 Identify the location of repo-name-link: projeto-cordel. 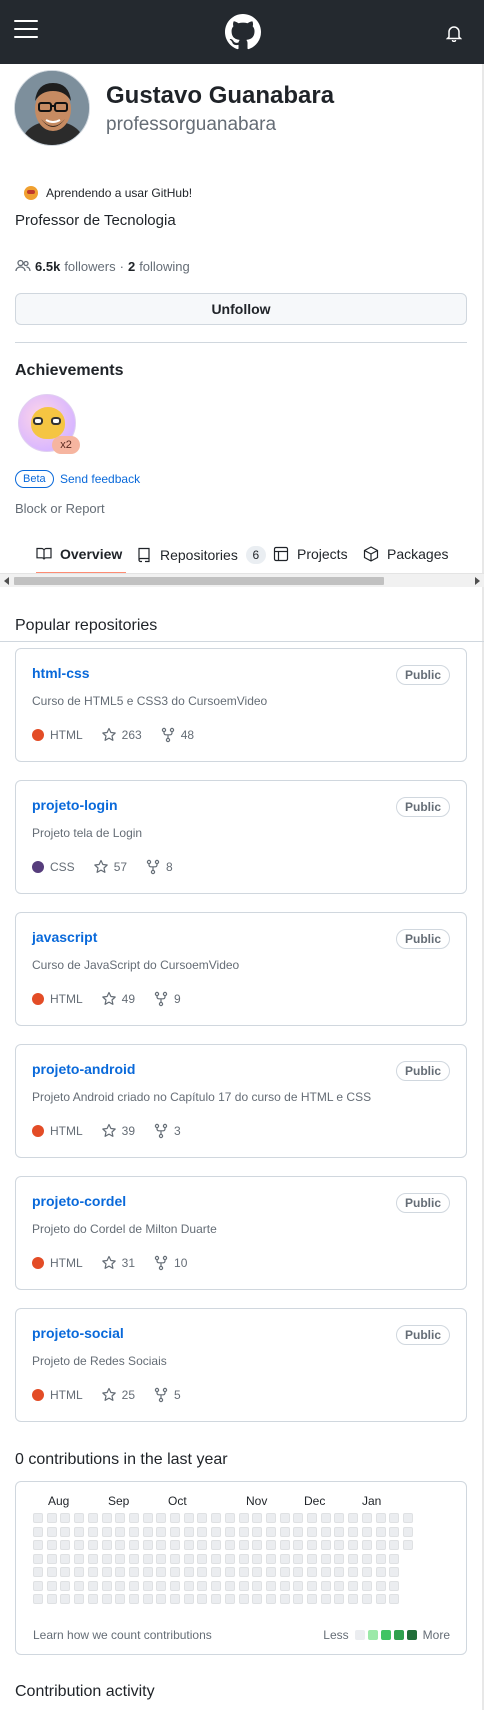
(79, 1201).